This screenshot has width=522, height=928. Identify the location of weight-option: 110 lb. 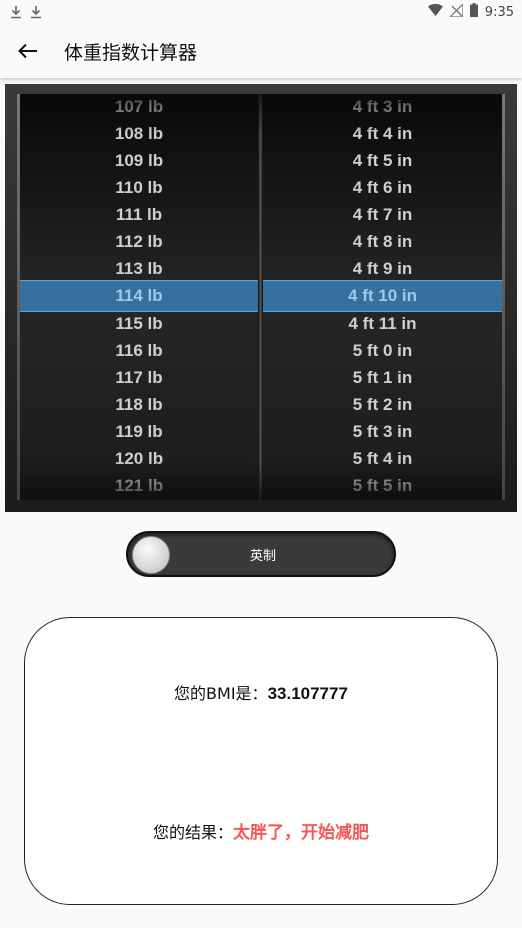
(139, 187).